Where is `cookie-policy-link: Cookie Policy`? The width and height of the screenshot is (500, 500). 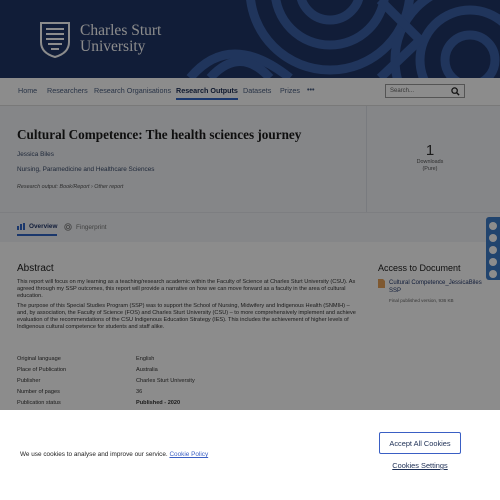
cookie-policy-link: Cookie Policy is located at coordinates (188, 454).